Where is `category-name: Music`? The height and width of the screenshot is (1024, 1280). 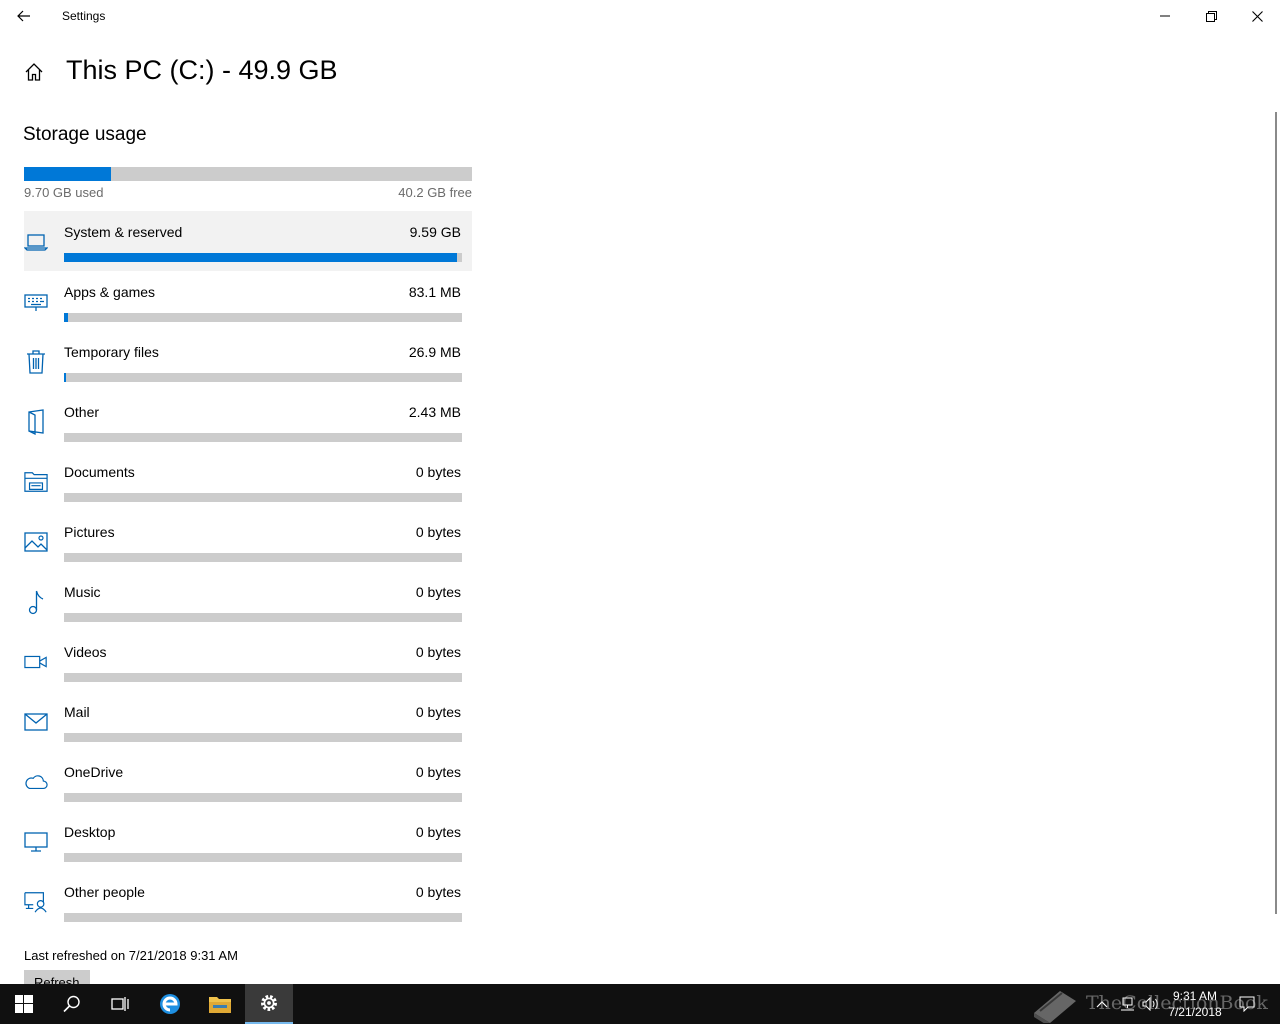 category-name: Music is located at coordinates (82, 592).